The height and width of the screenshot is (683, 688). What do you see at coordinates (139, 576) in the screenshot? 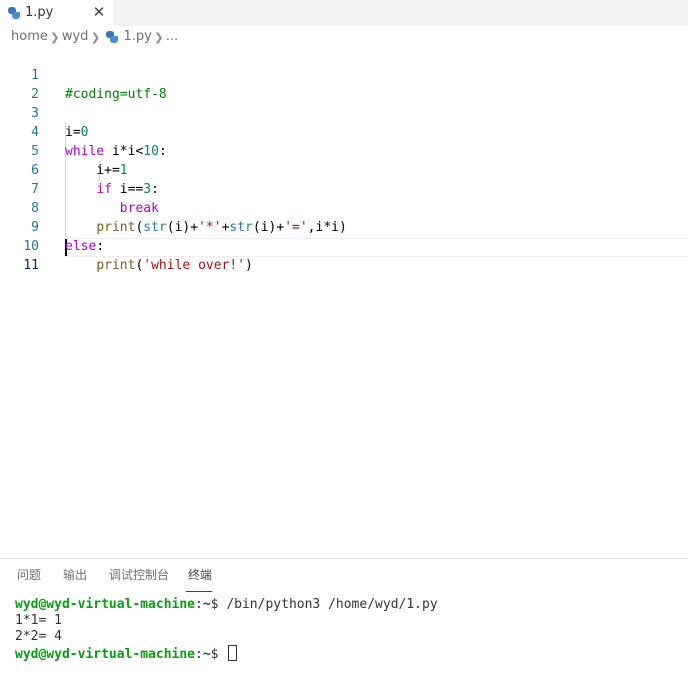
I see `tab-debug-console: 调试控制台` at bounding box center [139, 576].